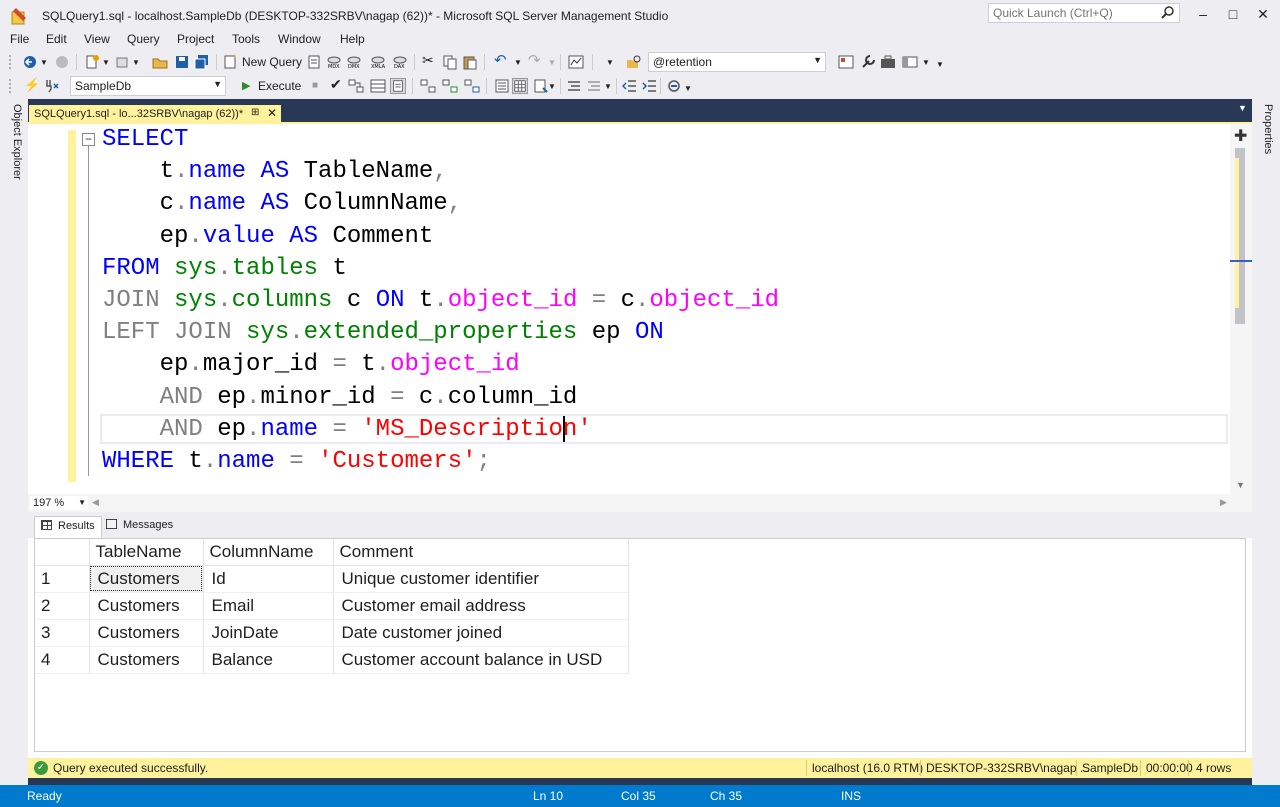 This screenshot has height=807, width=1280. I want to click on row-number: 4, so click(62, 660).